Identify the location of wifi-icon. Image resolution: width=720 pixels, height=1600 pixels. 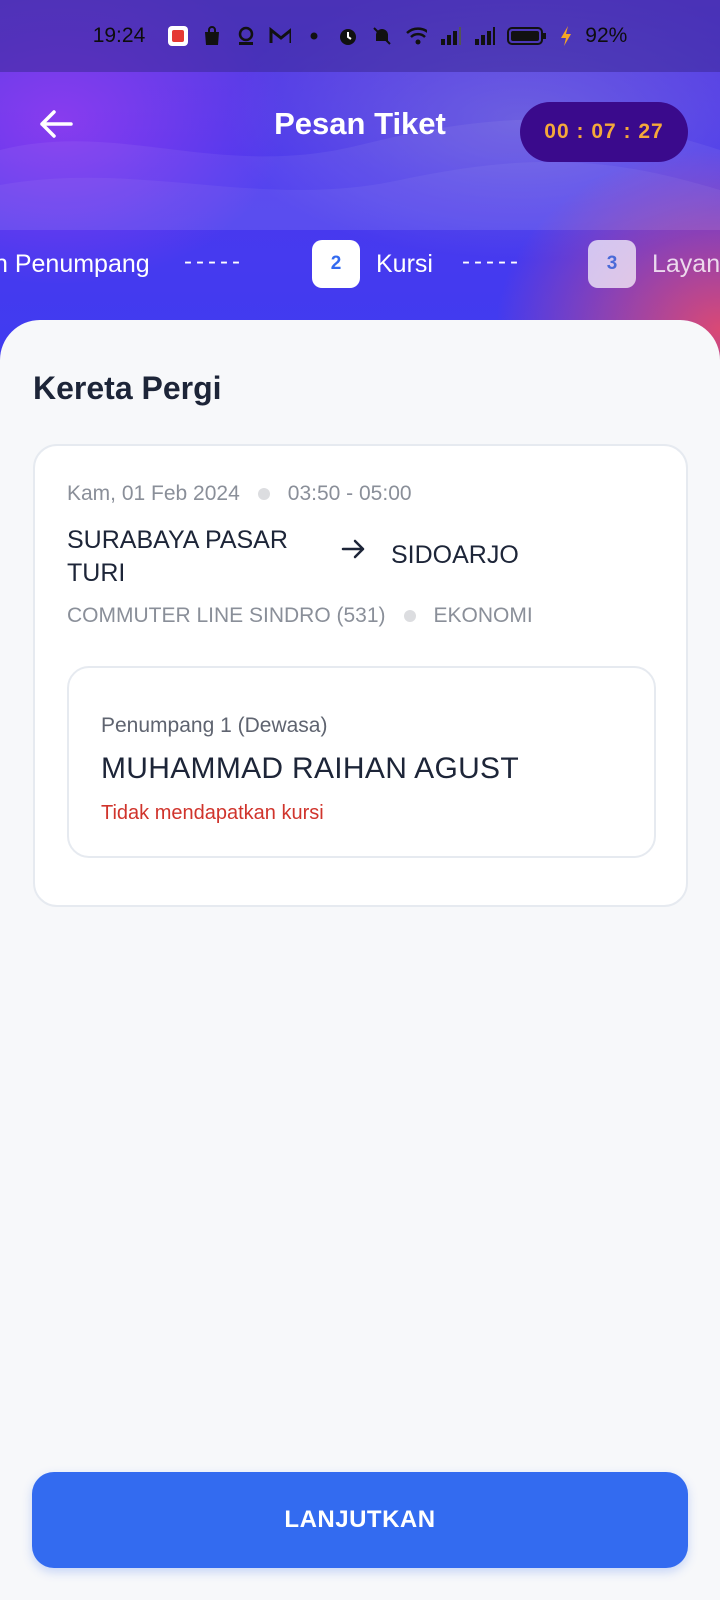
(416, 36).